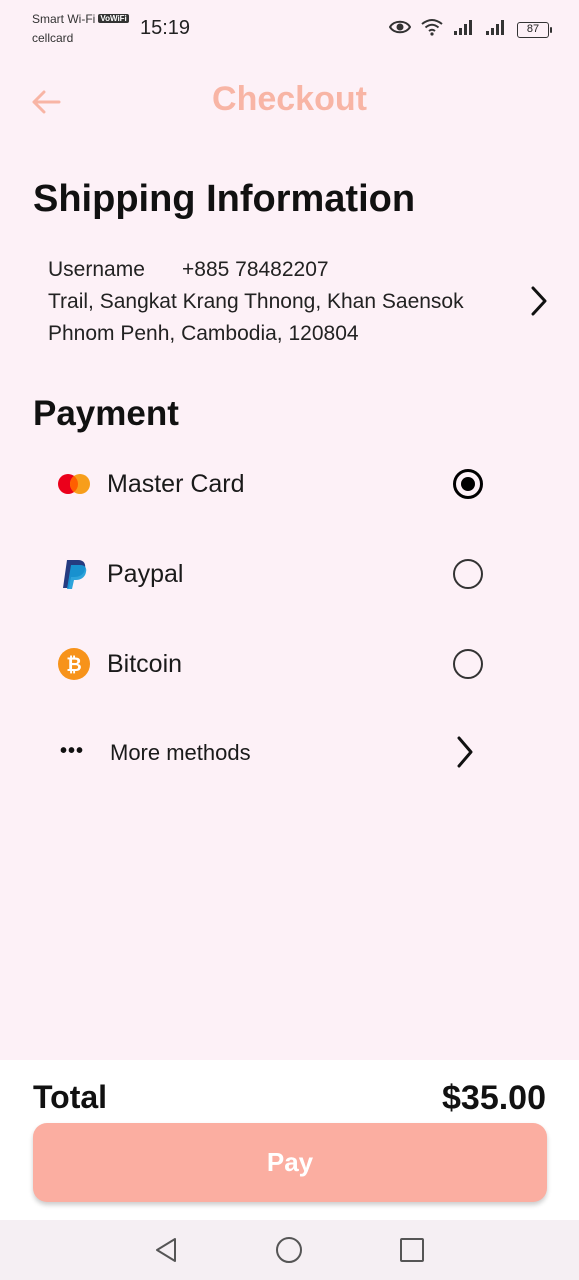  I want to click on battery-indicator: 87, so click(534, 29).